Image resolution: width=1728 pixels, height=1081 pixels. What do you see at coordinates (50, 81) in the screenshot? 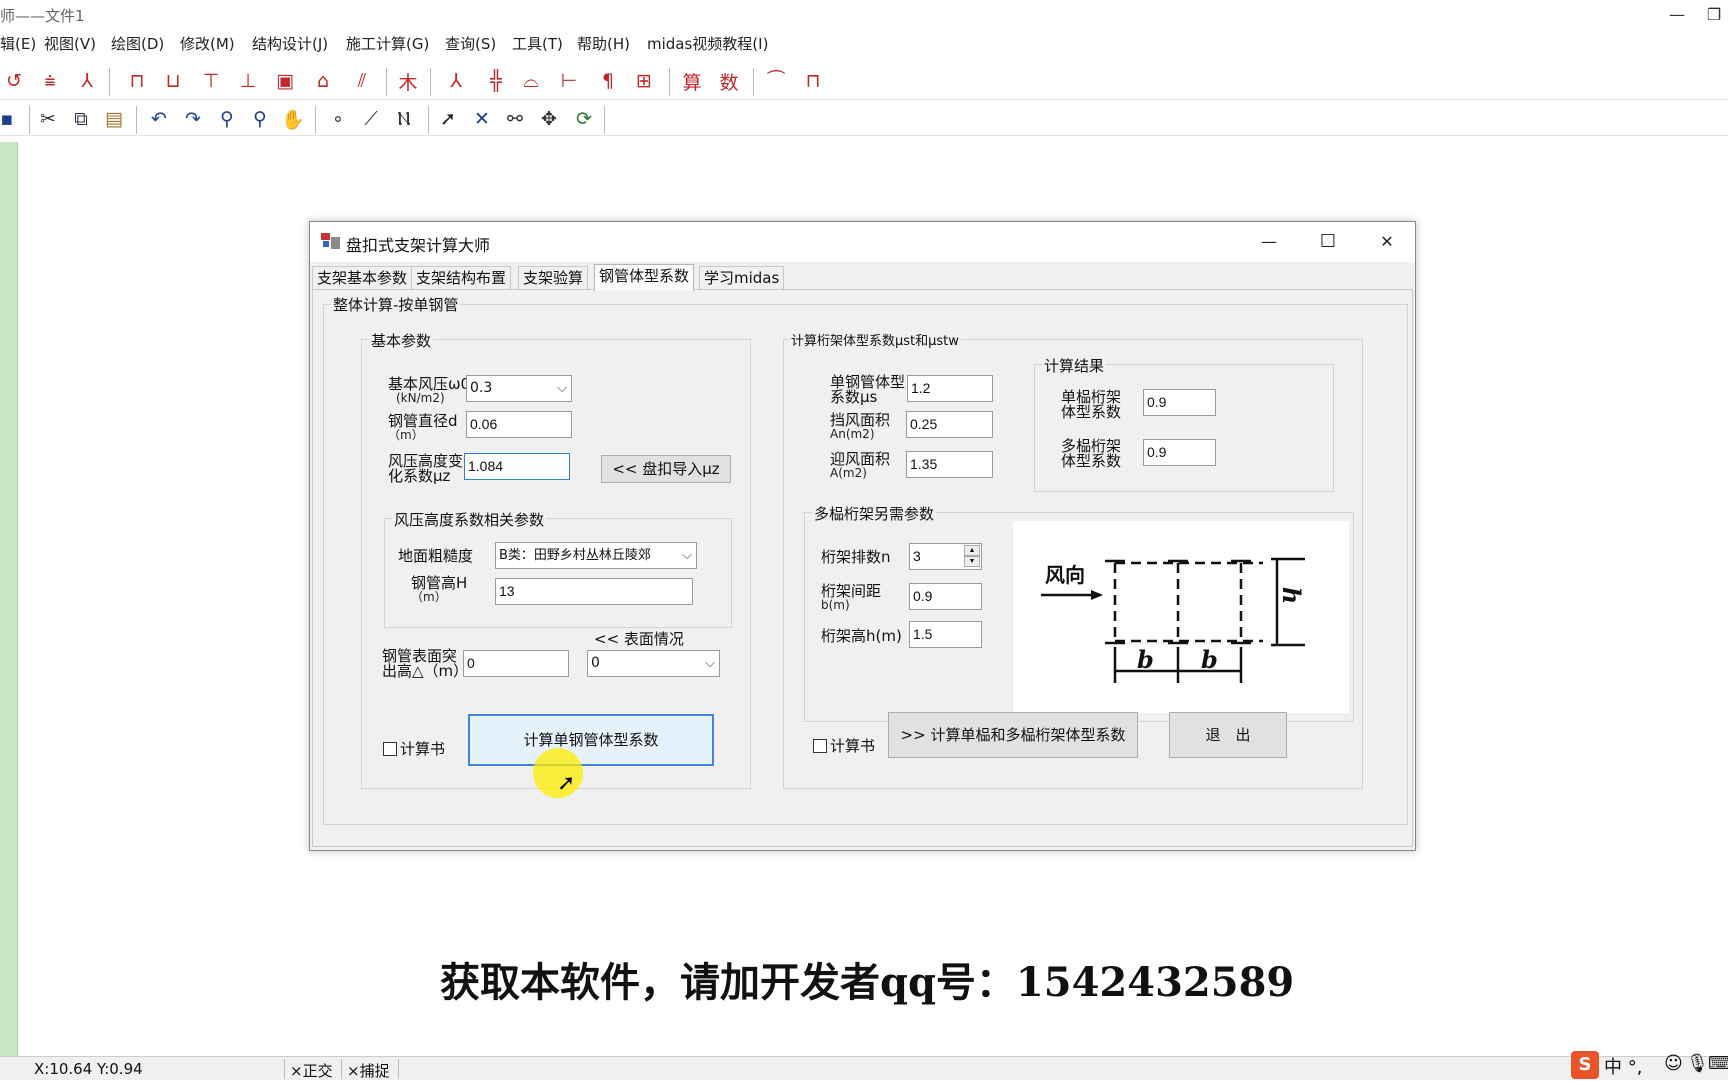
I see `align-icon: ⩧` at bounding box center [50, 81].